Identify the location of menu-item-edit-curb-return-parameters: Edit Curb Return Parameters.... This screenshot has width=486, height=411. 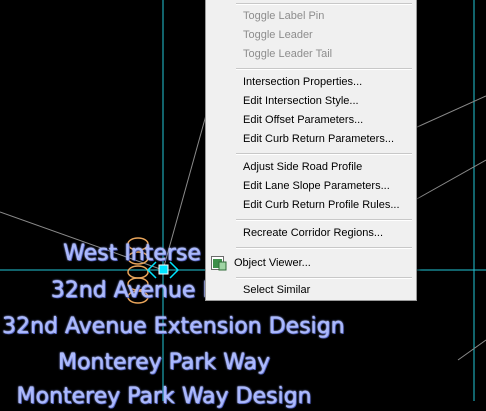
(311, 139).